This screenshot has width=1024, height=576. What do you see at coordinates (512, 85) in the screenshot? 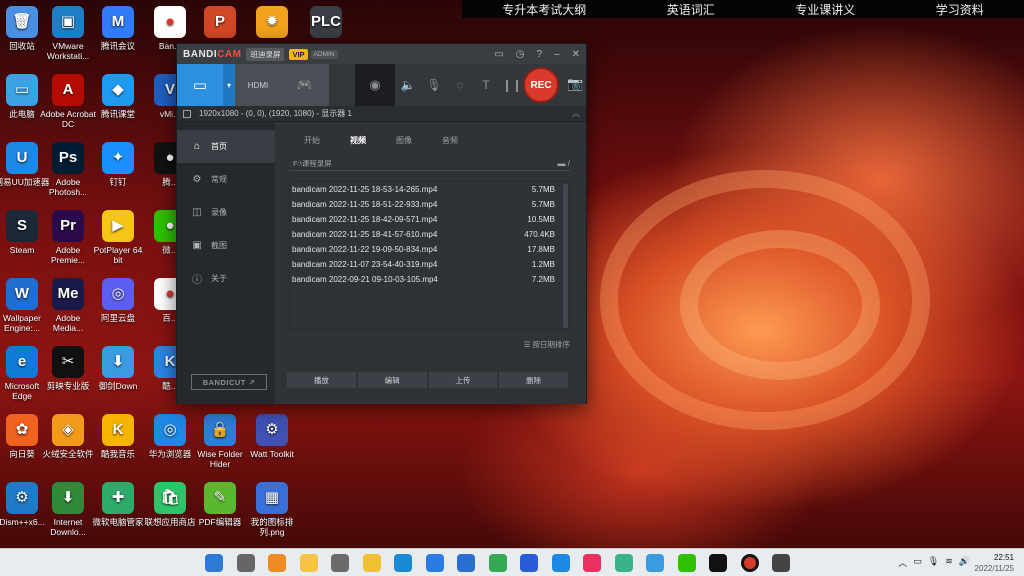
I see `pause-button: ❙❙` at bounding box center [512, 85].